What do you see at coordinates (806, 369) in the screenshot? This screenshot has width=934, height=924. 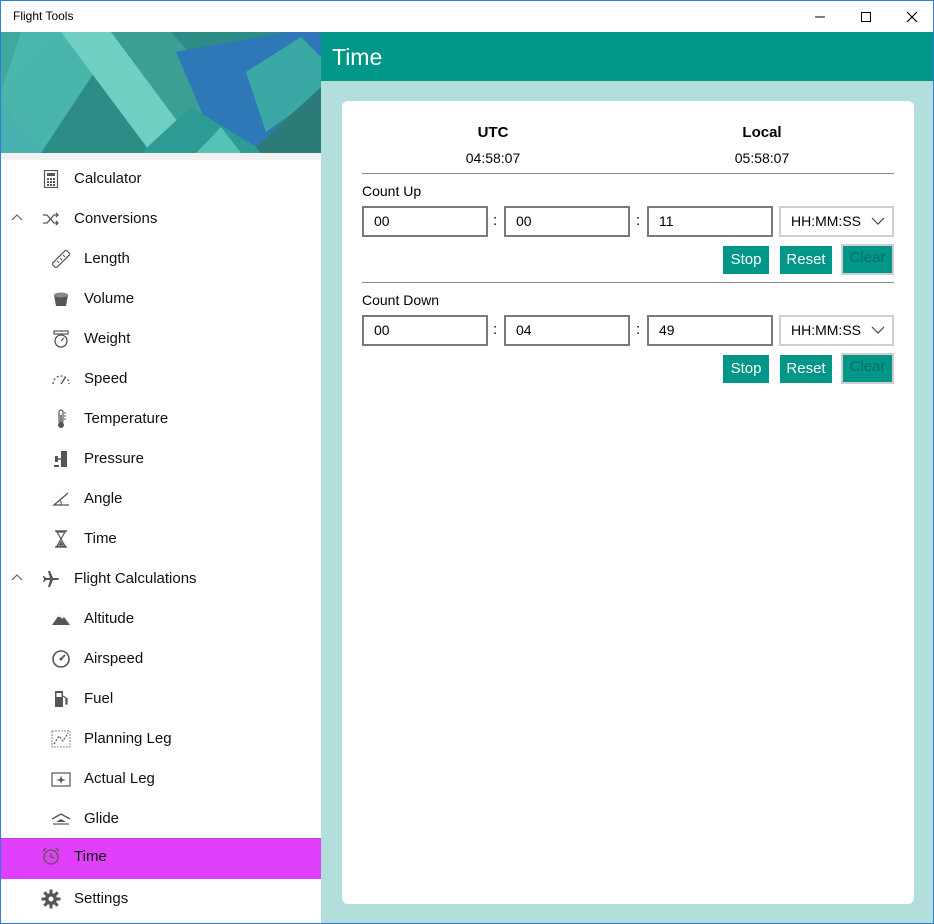 I see `count-down-reset-button: Reset` at bounding box center [806, 369].